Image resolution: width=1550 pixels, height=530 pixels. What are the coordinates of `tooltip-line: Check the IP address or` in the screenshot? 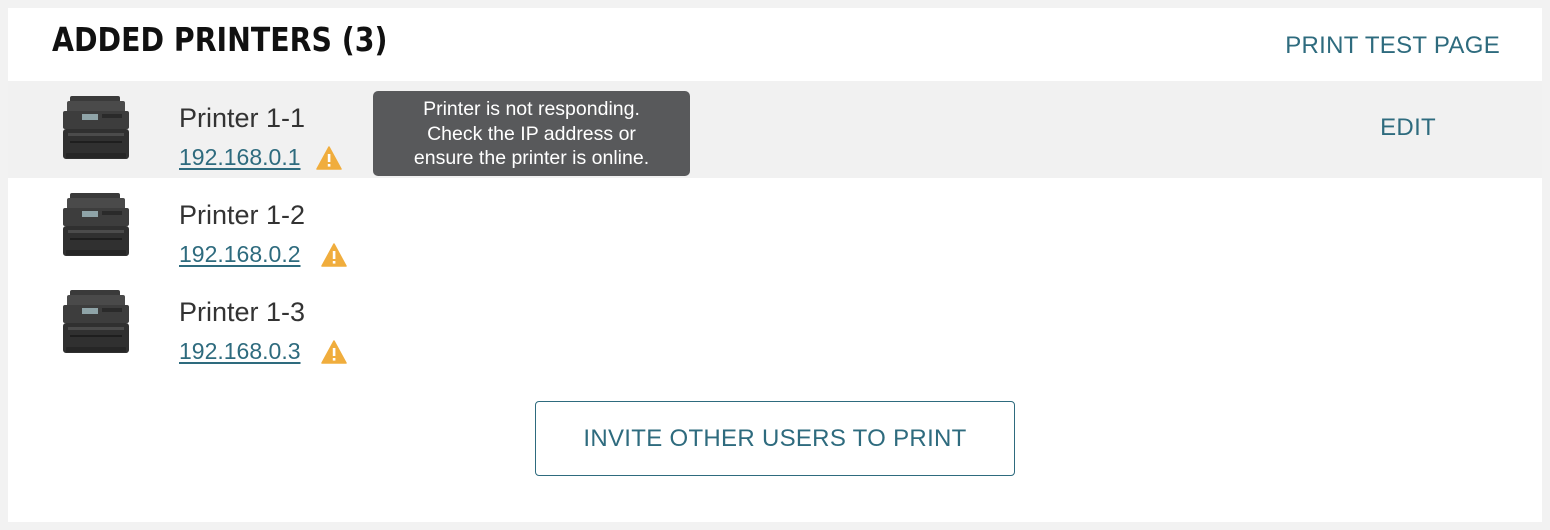 It's located at (531, 133).